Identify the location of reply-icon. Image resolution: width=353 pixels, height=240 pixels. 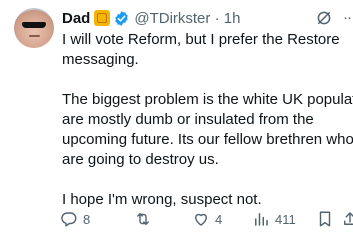
(69, 219).